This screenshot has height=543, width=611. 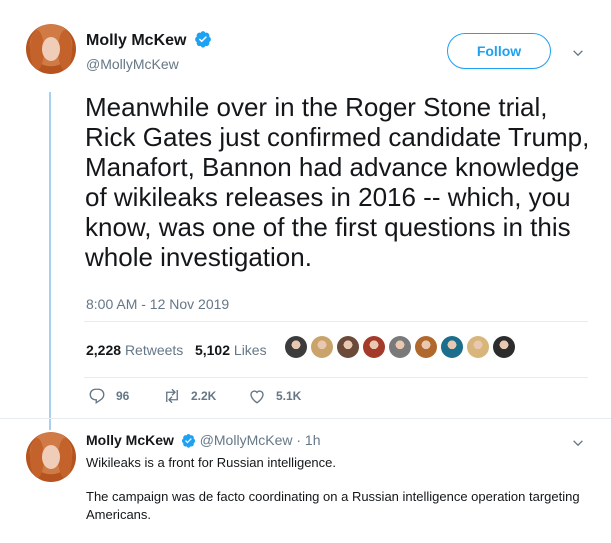 What do you see at coordinates (104, 350) in the screenshot?
I see `retweets-count: 2,228` at bounding box center [104, 350].